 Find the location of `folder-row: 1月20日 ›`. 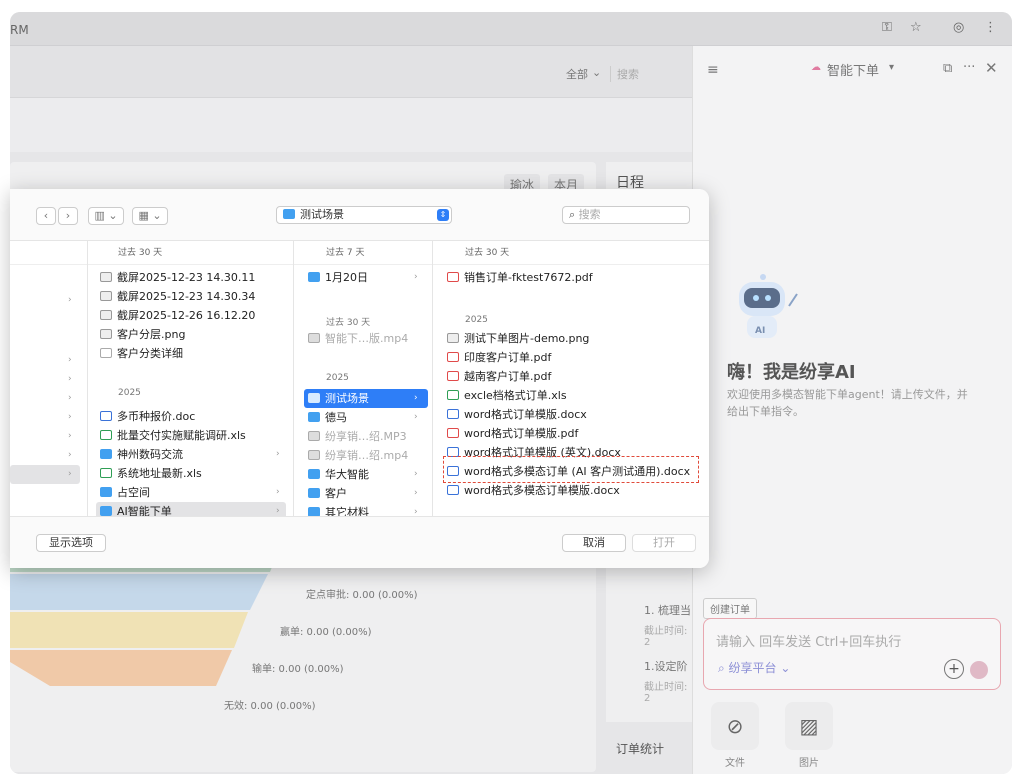

folder-row: 1月20日 › is located at coordinates (367, 277).